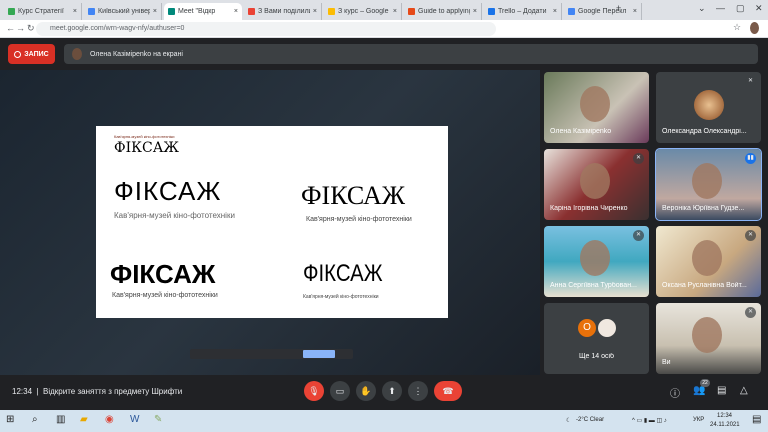 The image size is (768, 432). Describe the element at coordinates (596, 356) in the screenshot. I see `more-participants-label: Ще 14 осіб` at that location.